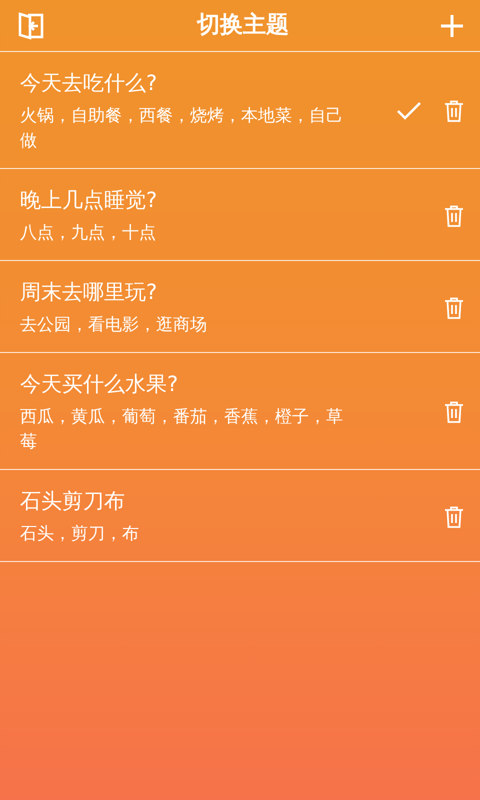 This screenshot has height=800, width=480. Describe the element at coordinates (240, 516) in the screenshot. I see `topic-item: 石头剪刀布 石头，剪刀，布` at that location.